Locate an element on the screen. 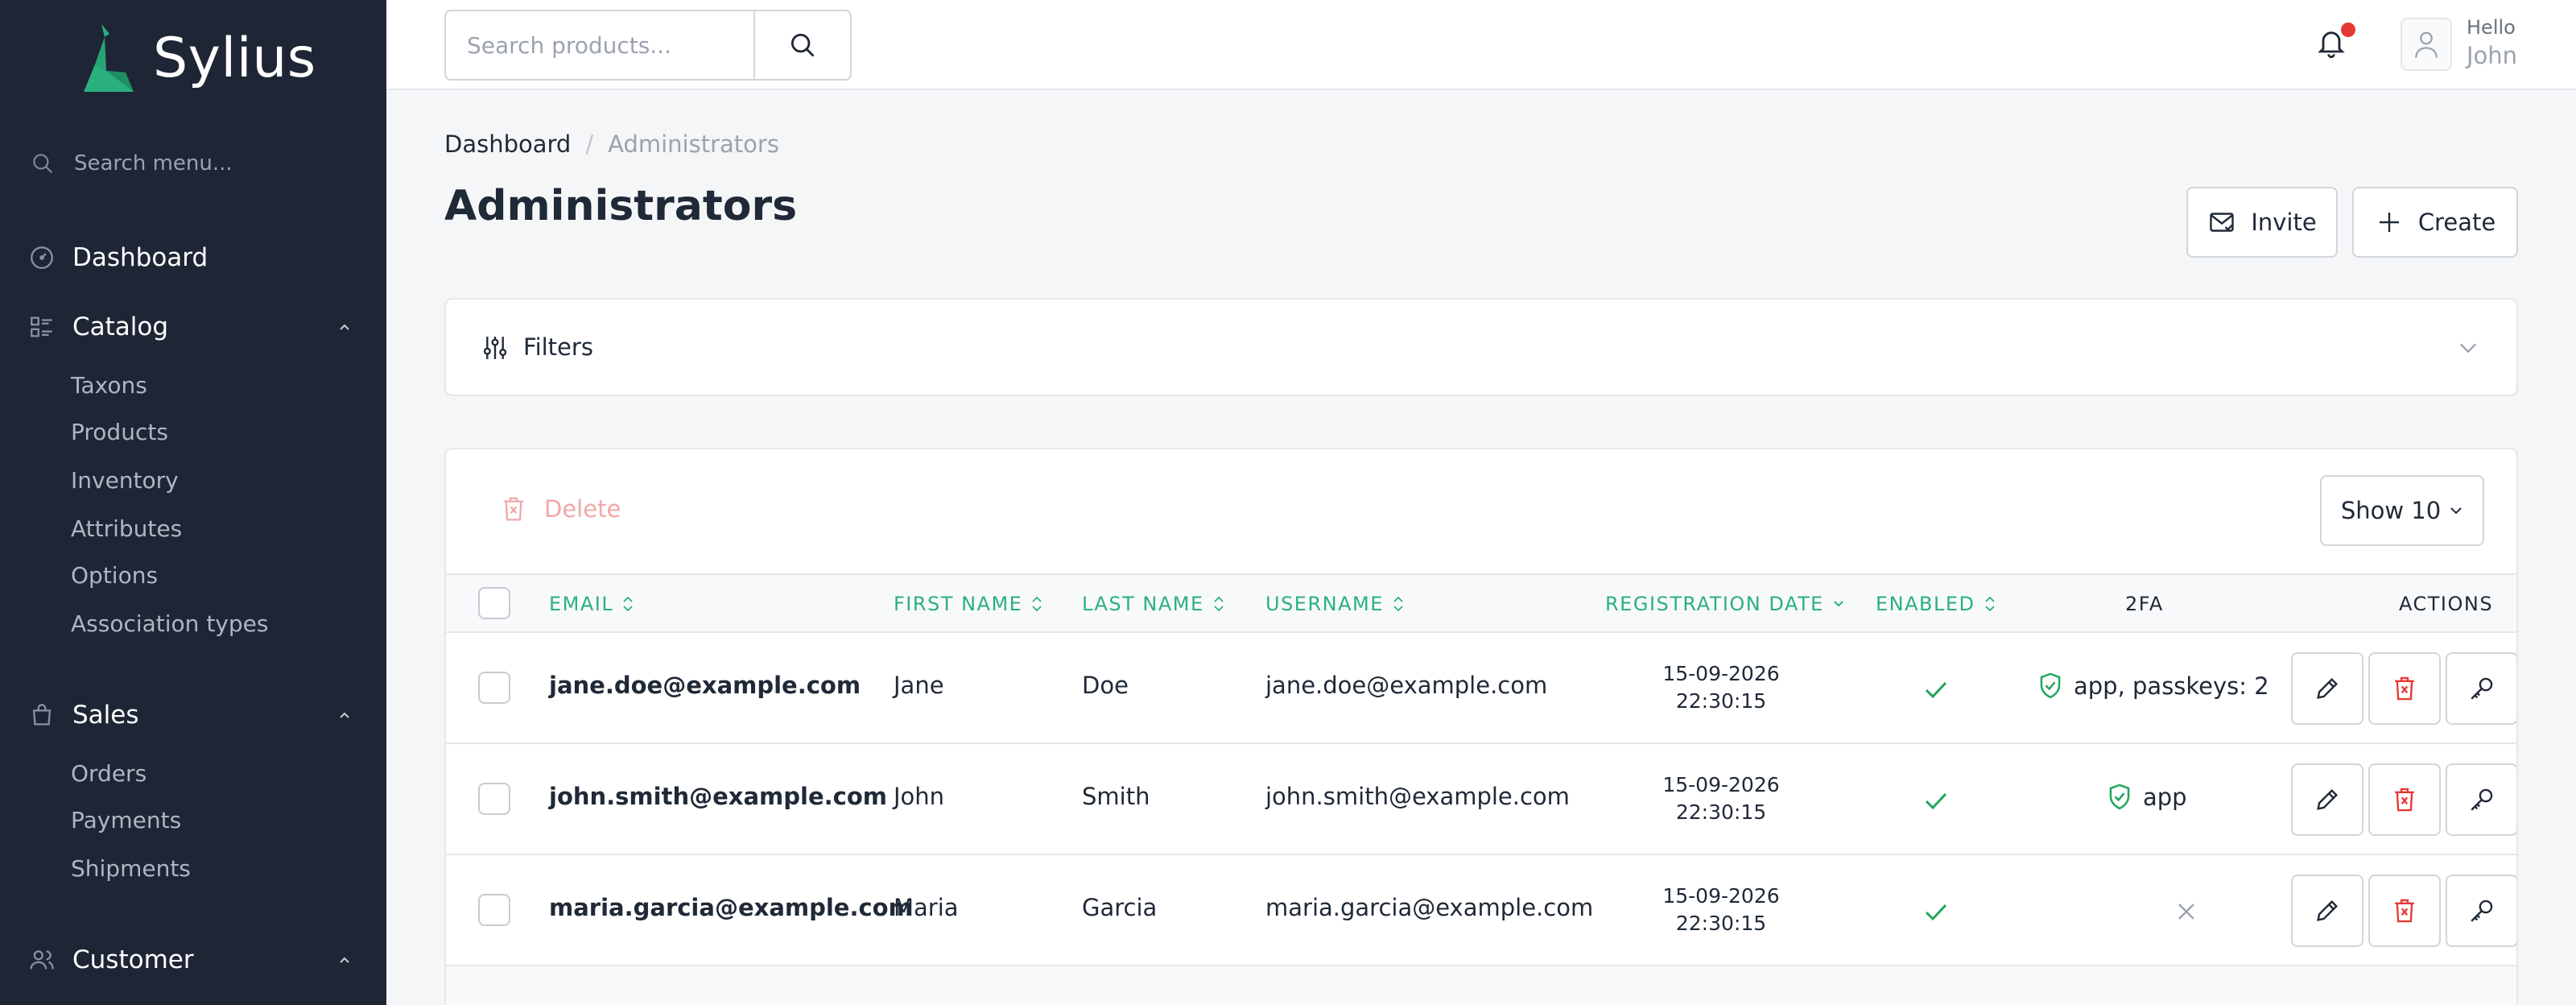 Image resolution: width=2576 pixels, height=1005 pixels. sidebar-item-association-types: Association types is located at coordinates (169, 623).